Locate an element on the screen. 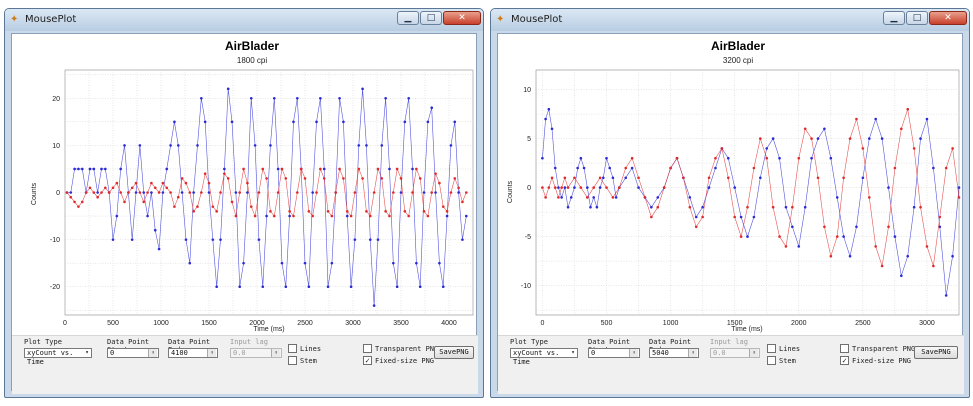 Image resolution: width=973 pixels, height=406 pixels. stem-label: Stem is located at coordinates (308, 361).